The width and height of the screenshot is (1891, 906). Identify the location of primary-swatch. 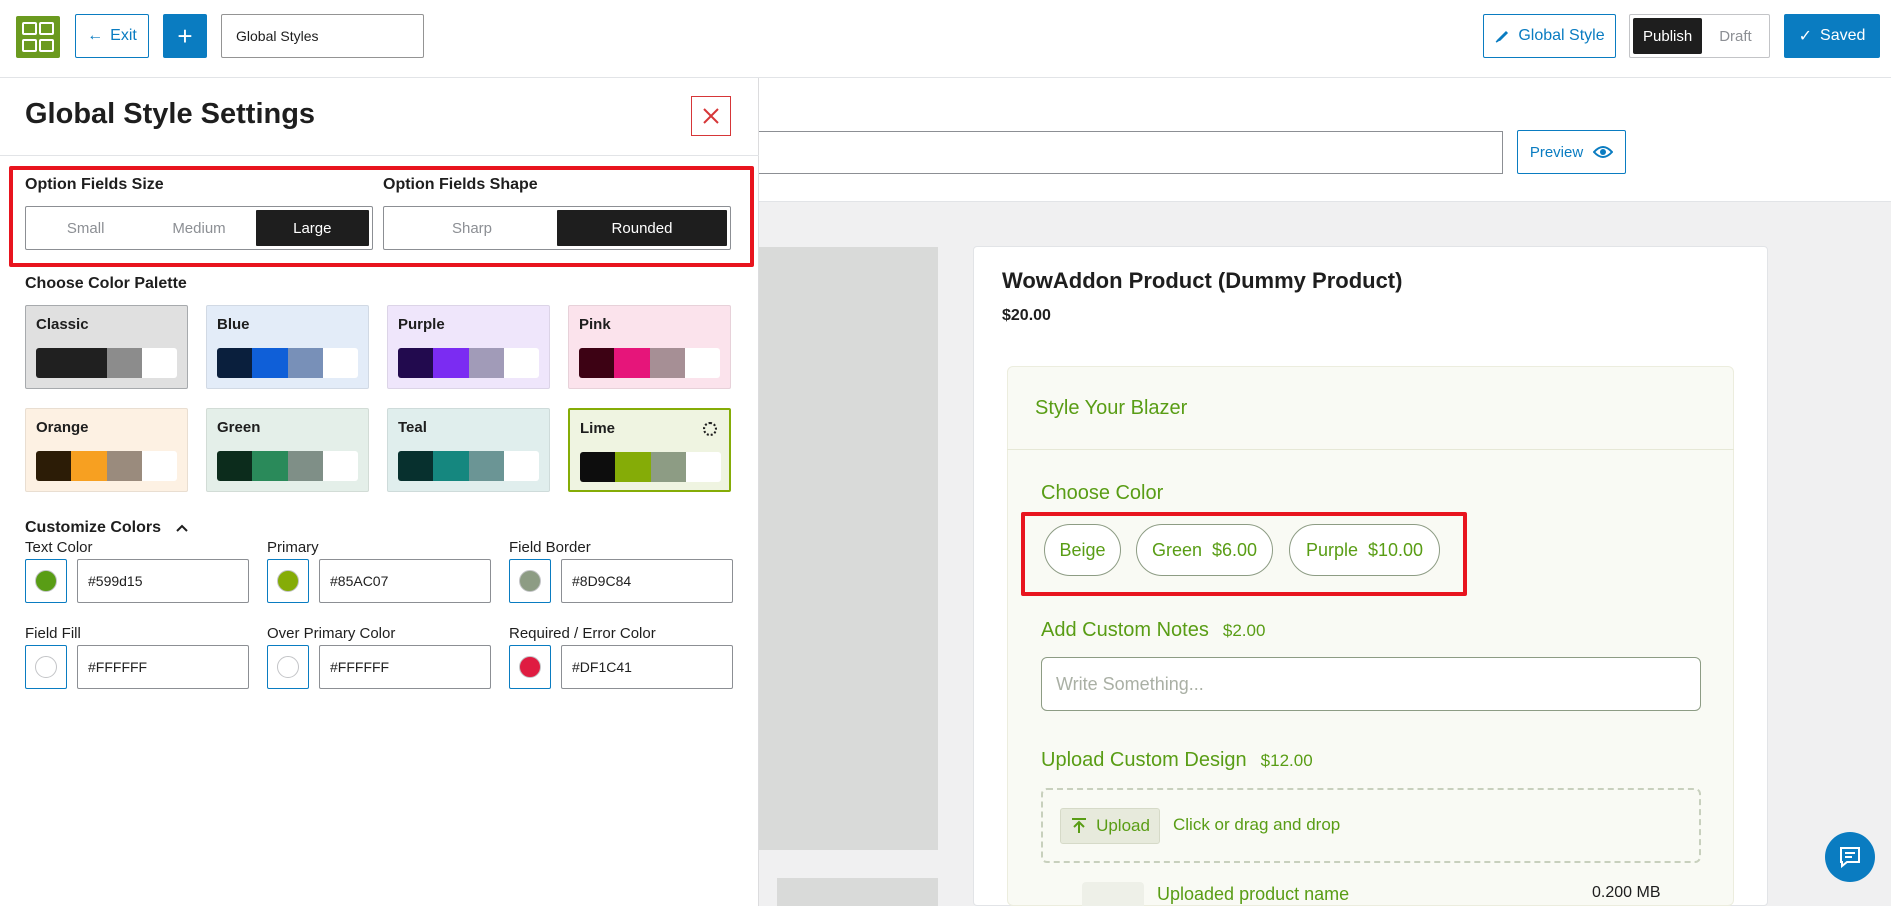
(288, 581).